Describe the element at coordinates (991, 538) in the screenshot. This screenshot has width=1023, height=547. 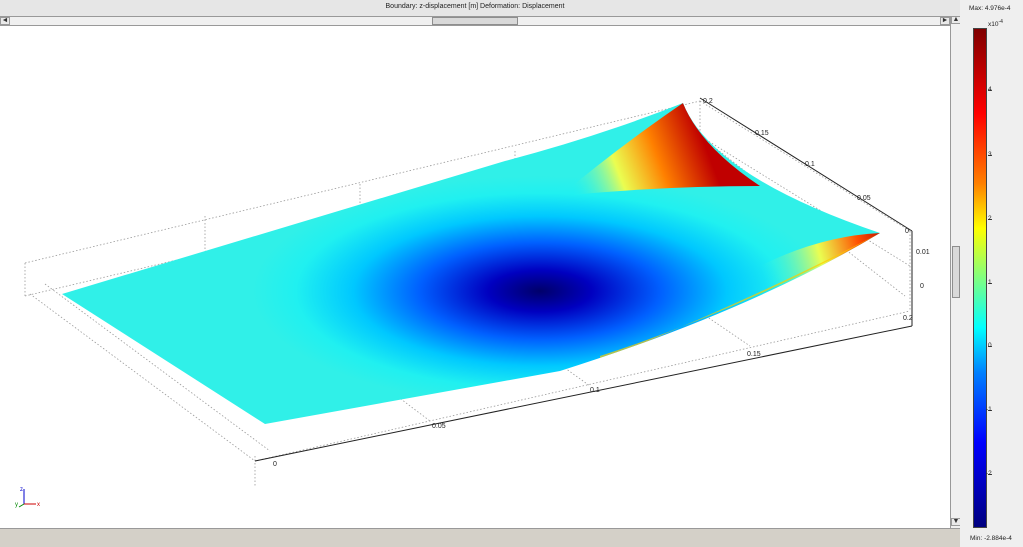
I see `colorbar-min-label: Min: -2.884e-4` at that location.